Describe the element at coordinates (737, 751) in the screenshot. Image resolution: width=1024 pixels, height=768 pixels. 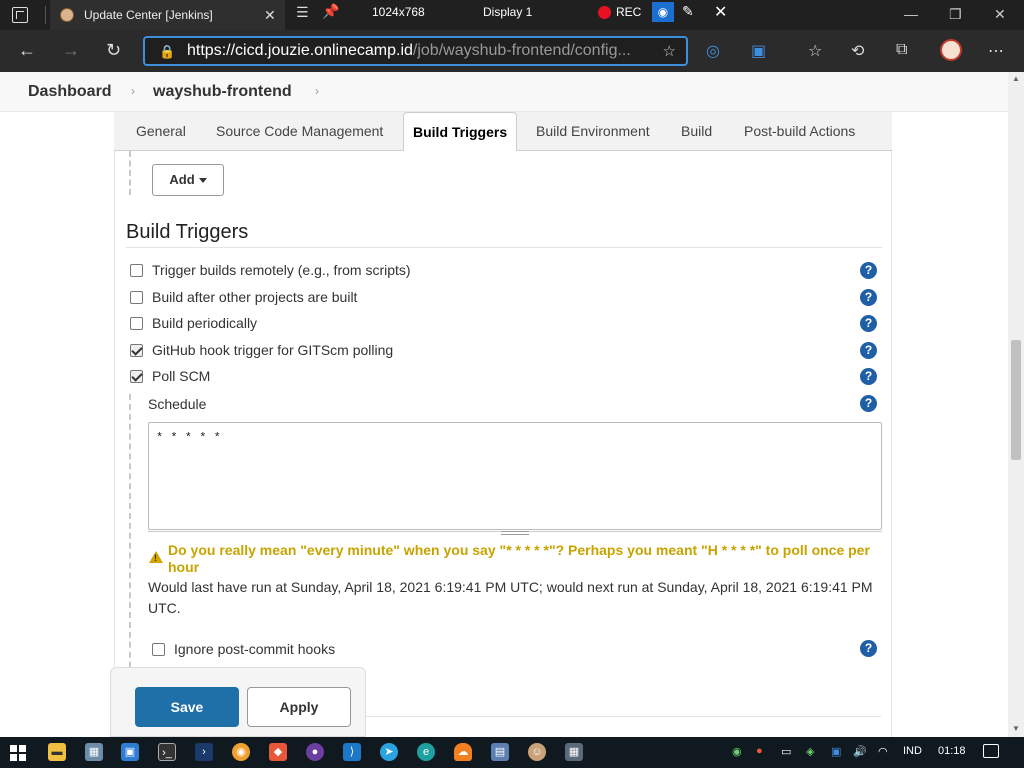
I see `tray-status-icon: ◉` at that location.